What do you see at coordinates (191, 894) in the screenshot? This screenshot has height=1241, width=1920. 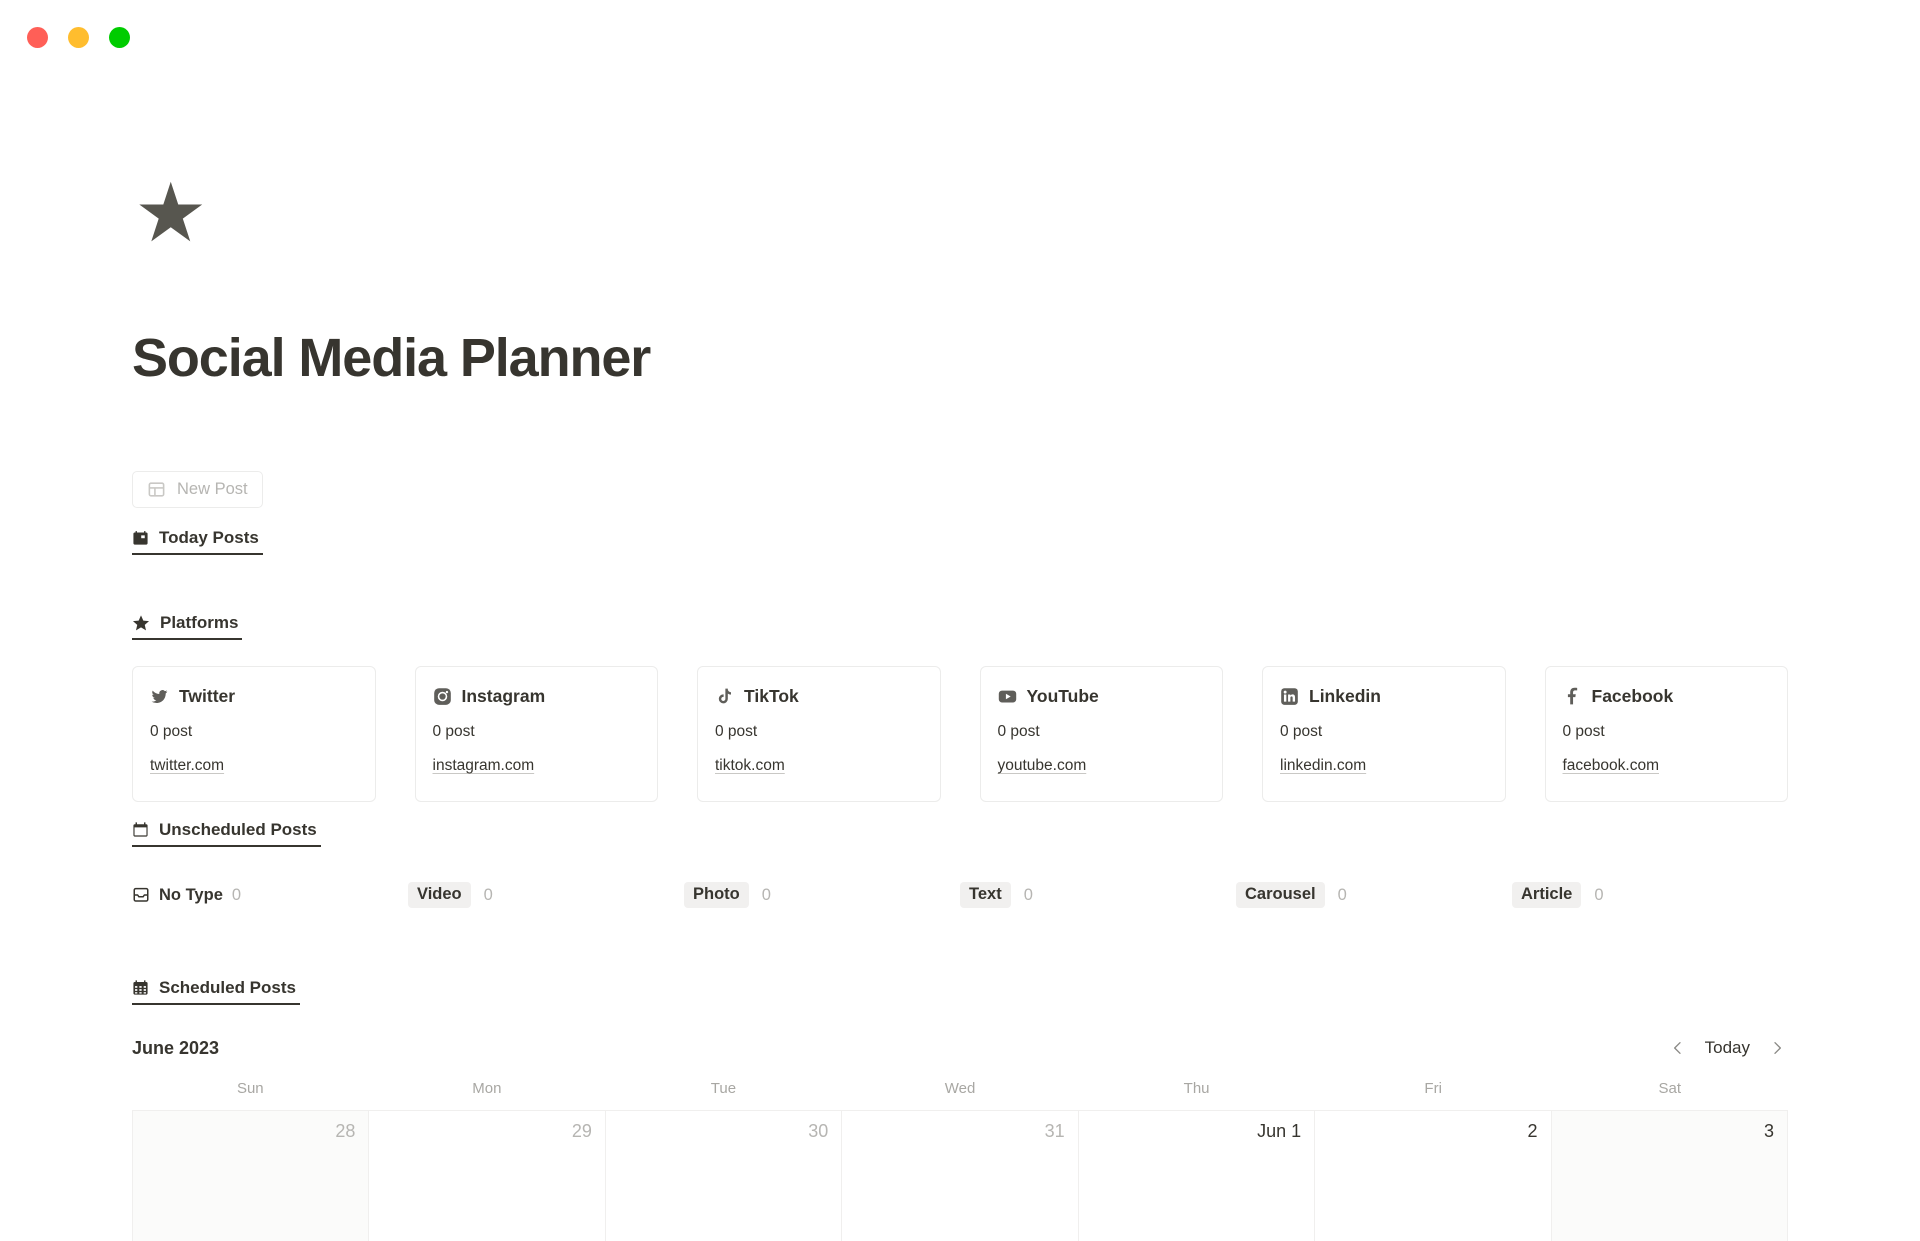 I see `post-type-label: No Type` at bounding box center [191, 894].